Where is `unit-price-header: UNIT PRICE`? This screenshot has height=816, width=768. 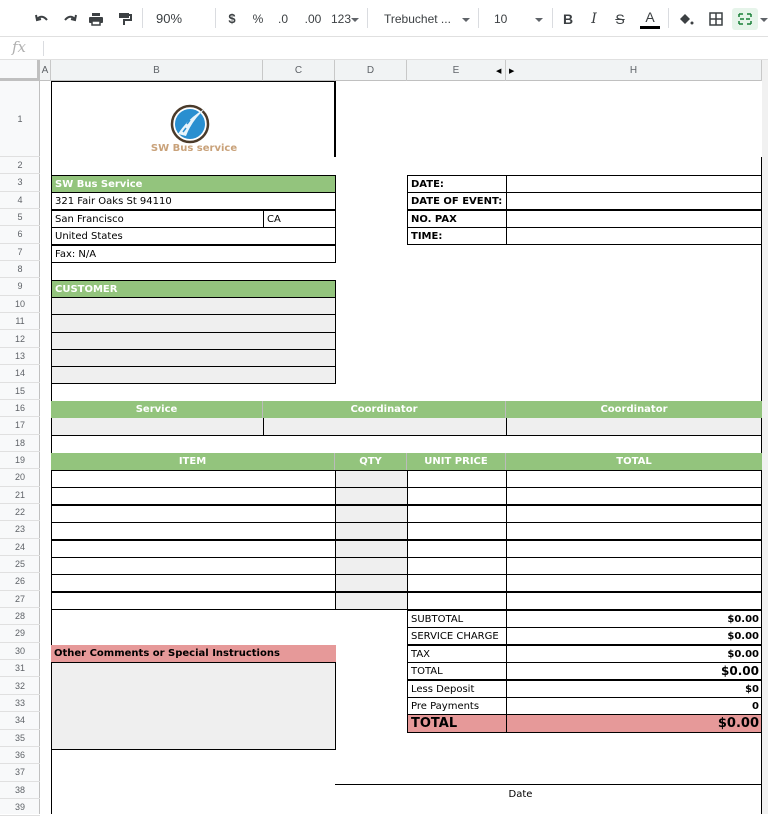
unit-price-header: UNIT PRICE is located at coordinates (456, 462).